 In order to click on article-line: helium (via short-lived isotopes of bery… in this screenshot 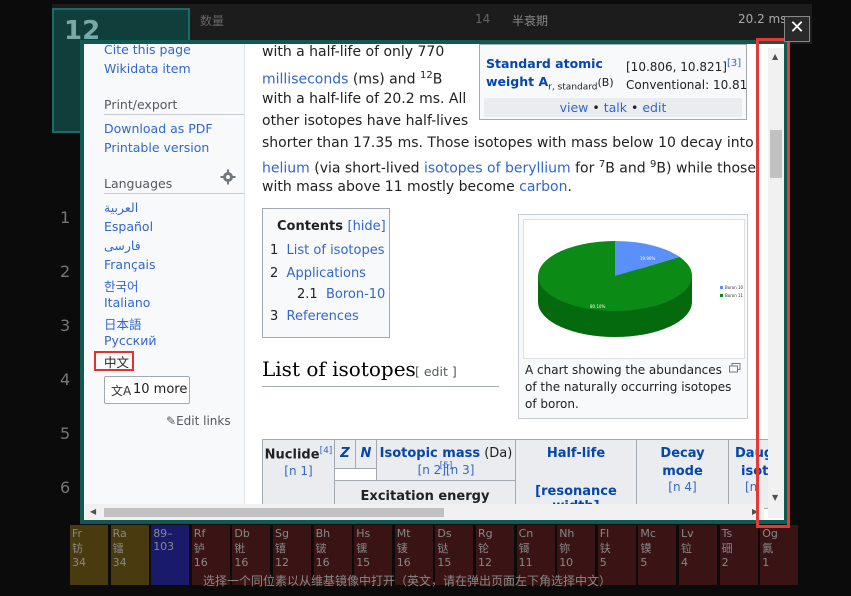, I will do `click(509, 167)`.